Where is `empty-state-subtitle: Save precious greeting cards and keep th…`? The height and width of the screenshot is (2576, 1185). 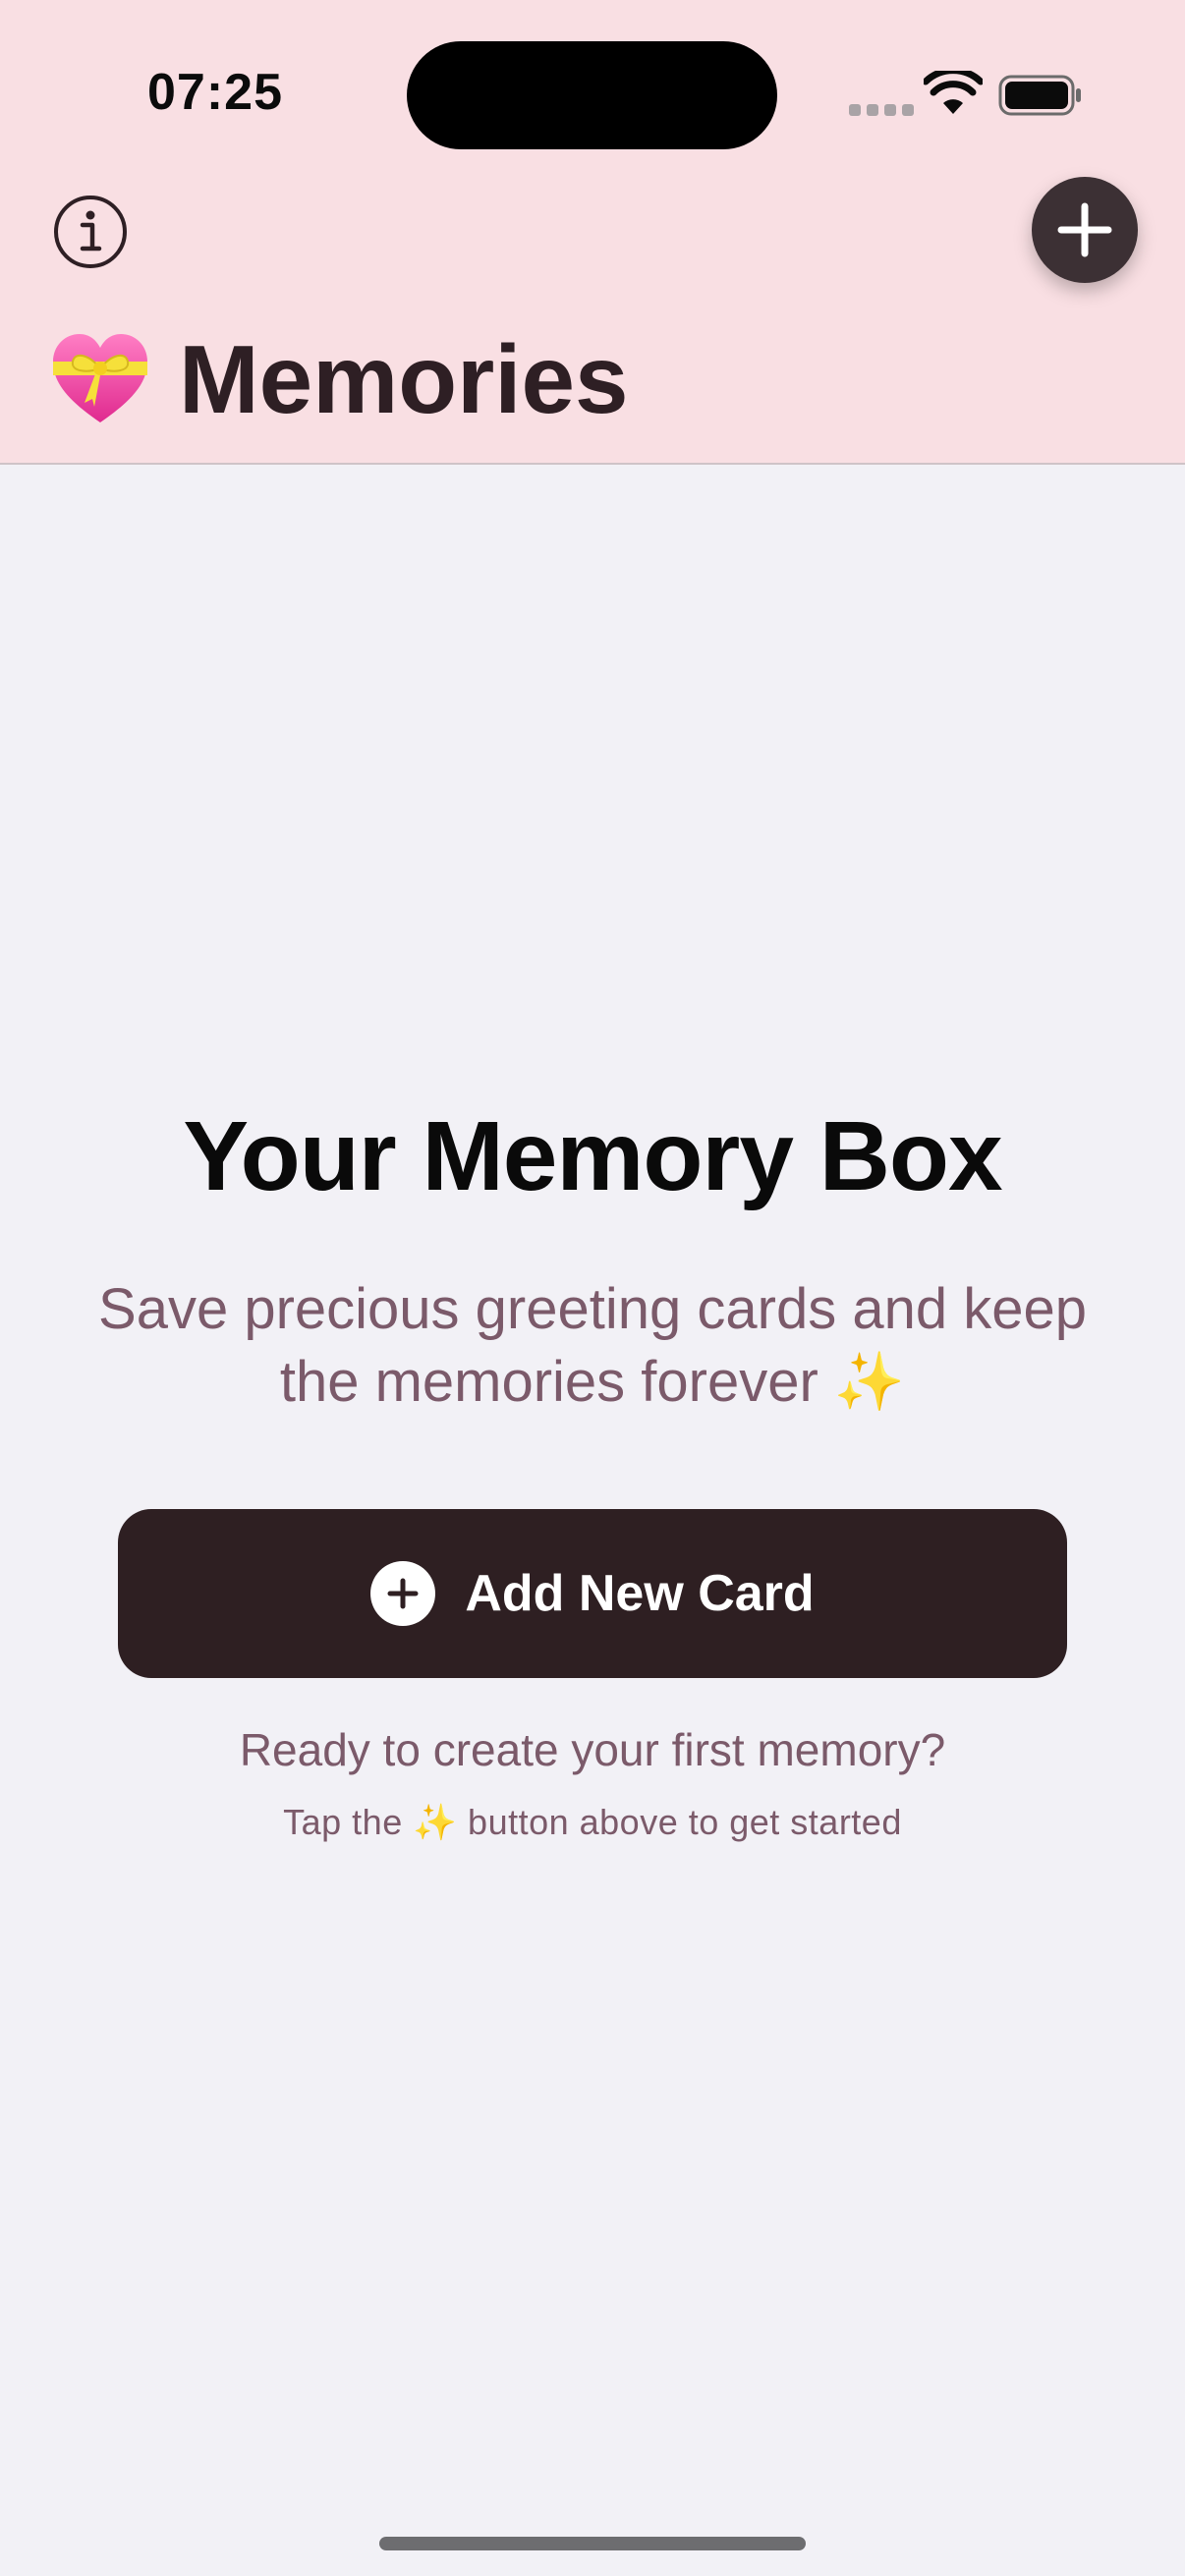 empty-state-subtitle: Save precious greeting cards and keep th… is located at coordinates (592, 1345).